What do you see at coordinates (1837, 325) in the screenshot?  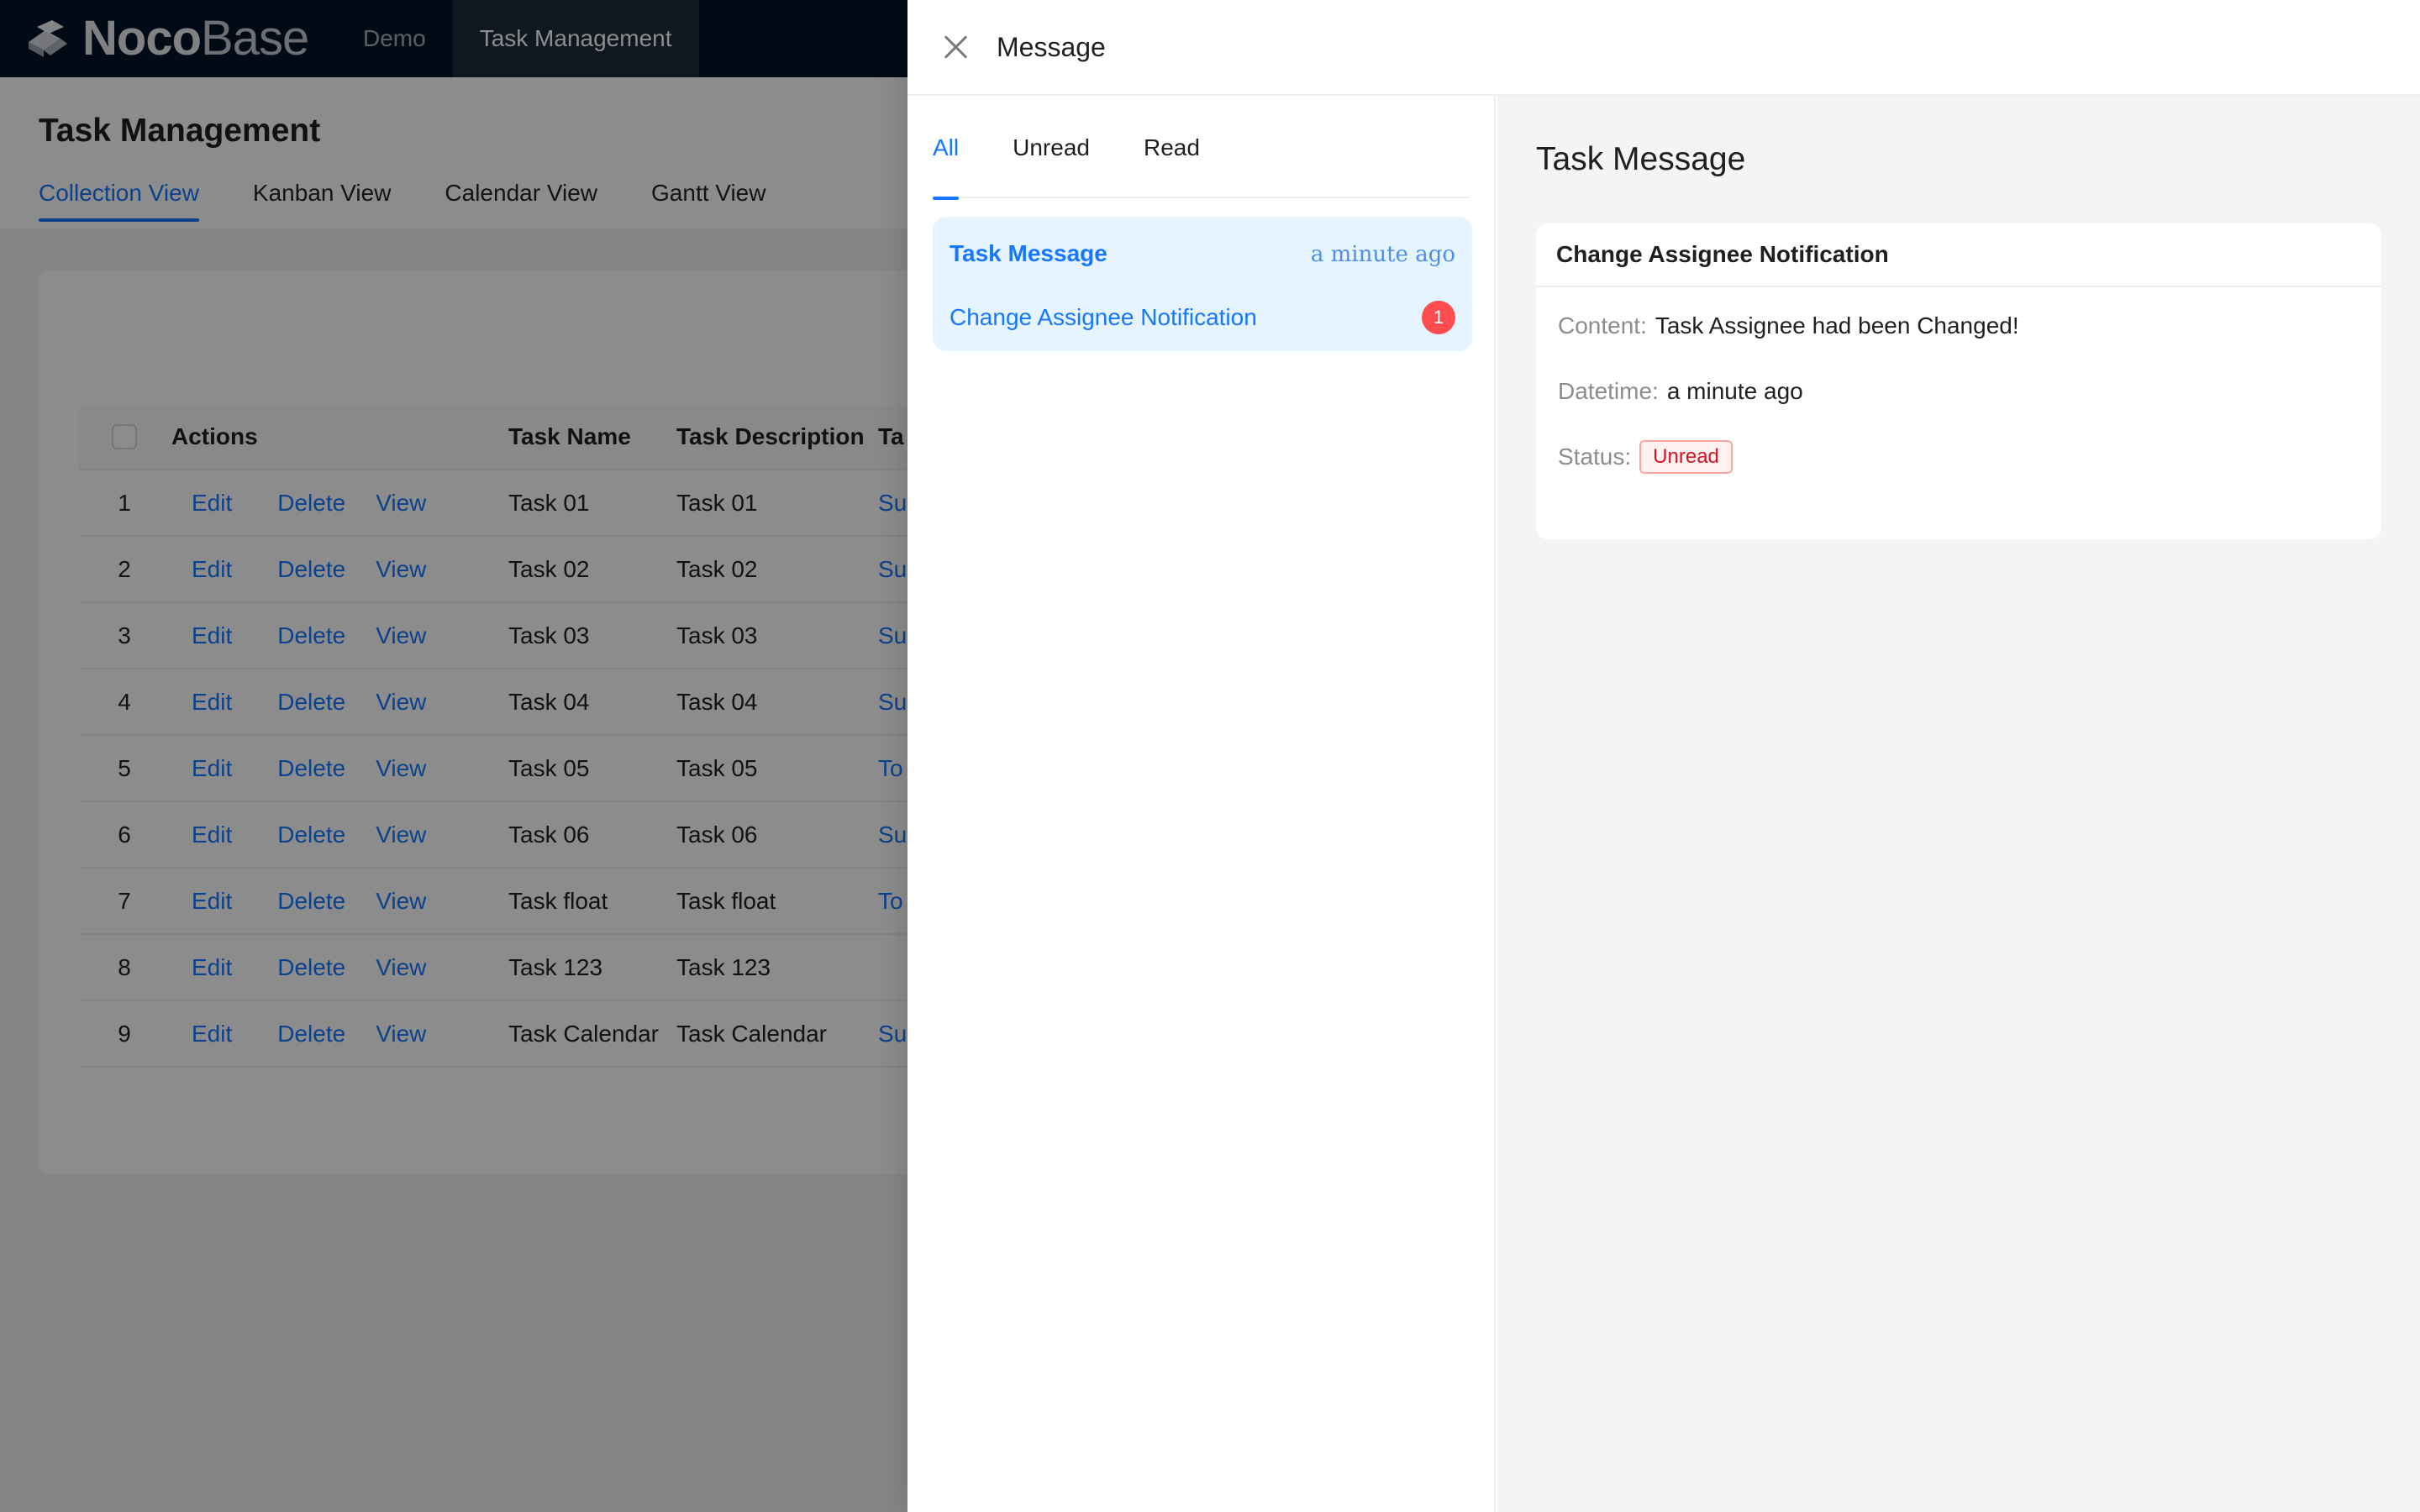 I see `content-value: Task Assignee had been Changed!` at bounding box center [1837, 325].